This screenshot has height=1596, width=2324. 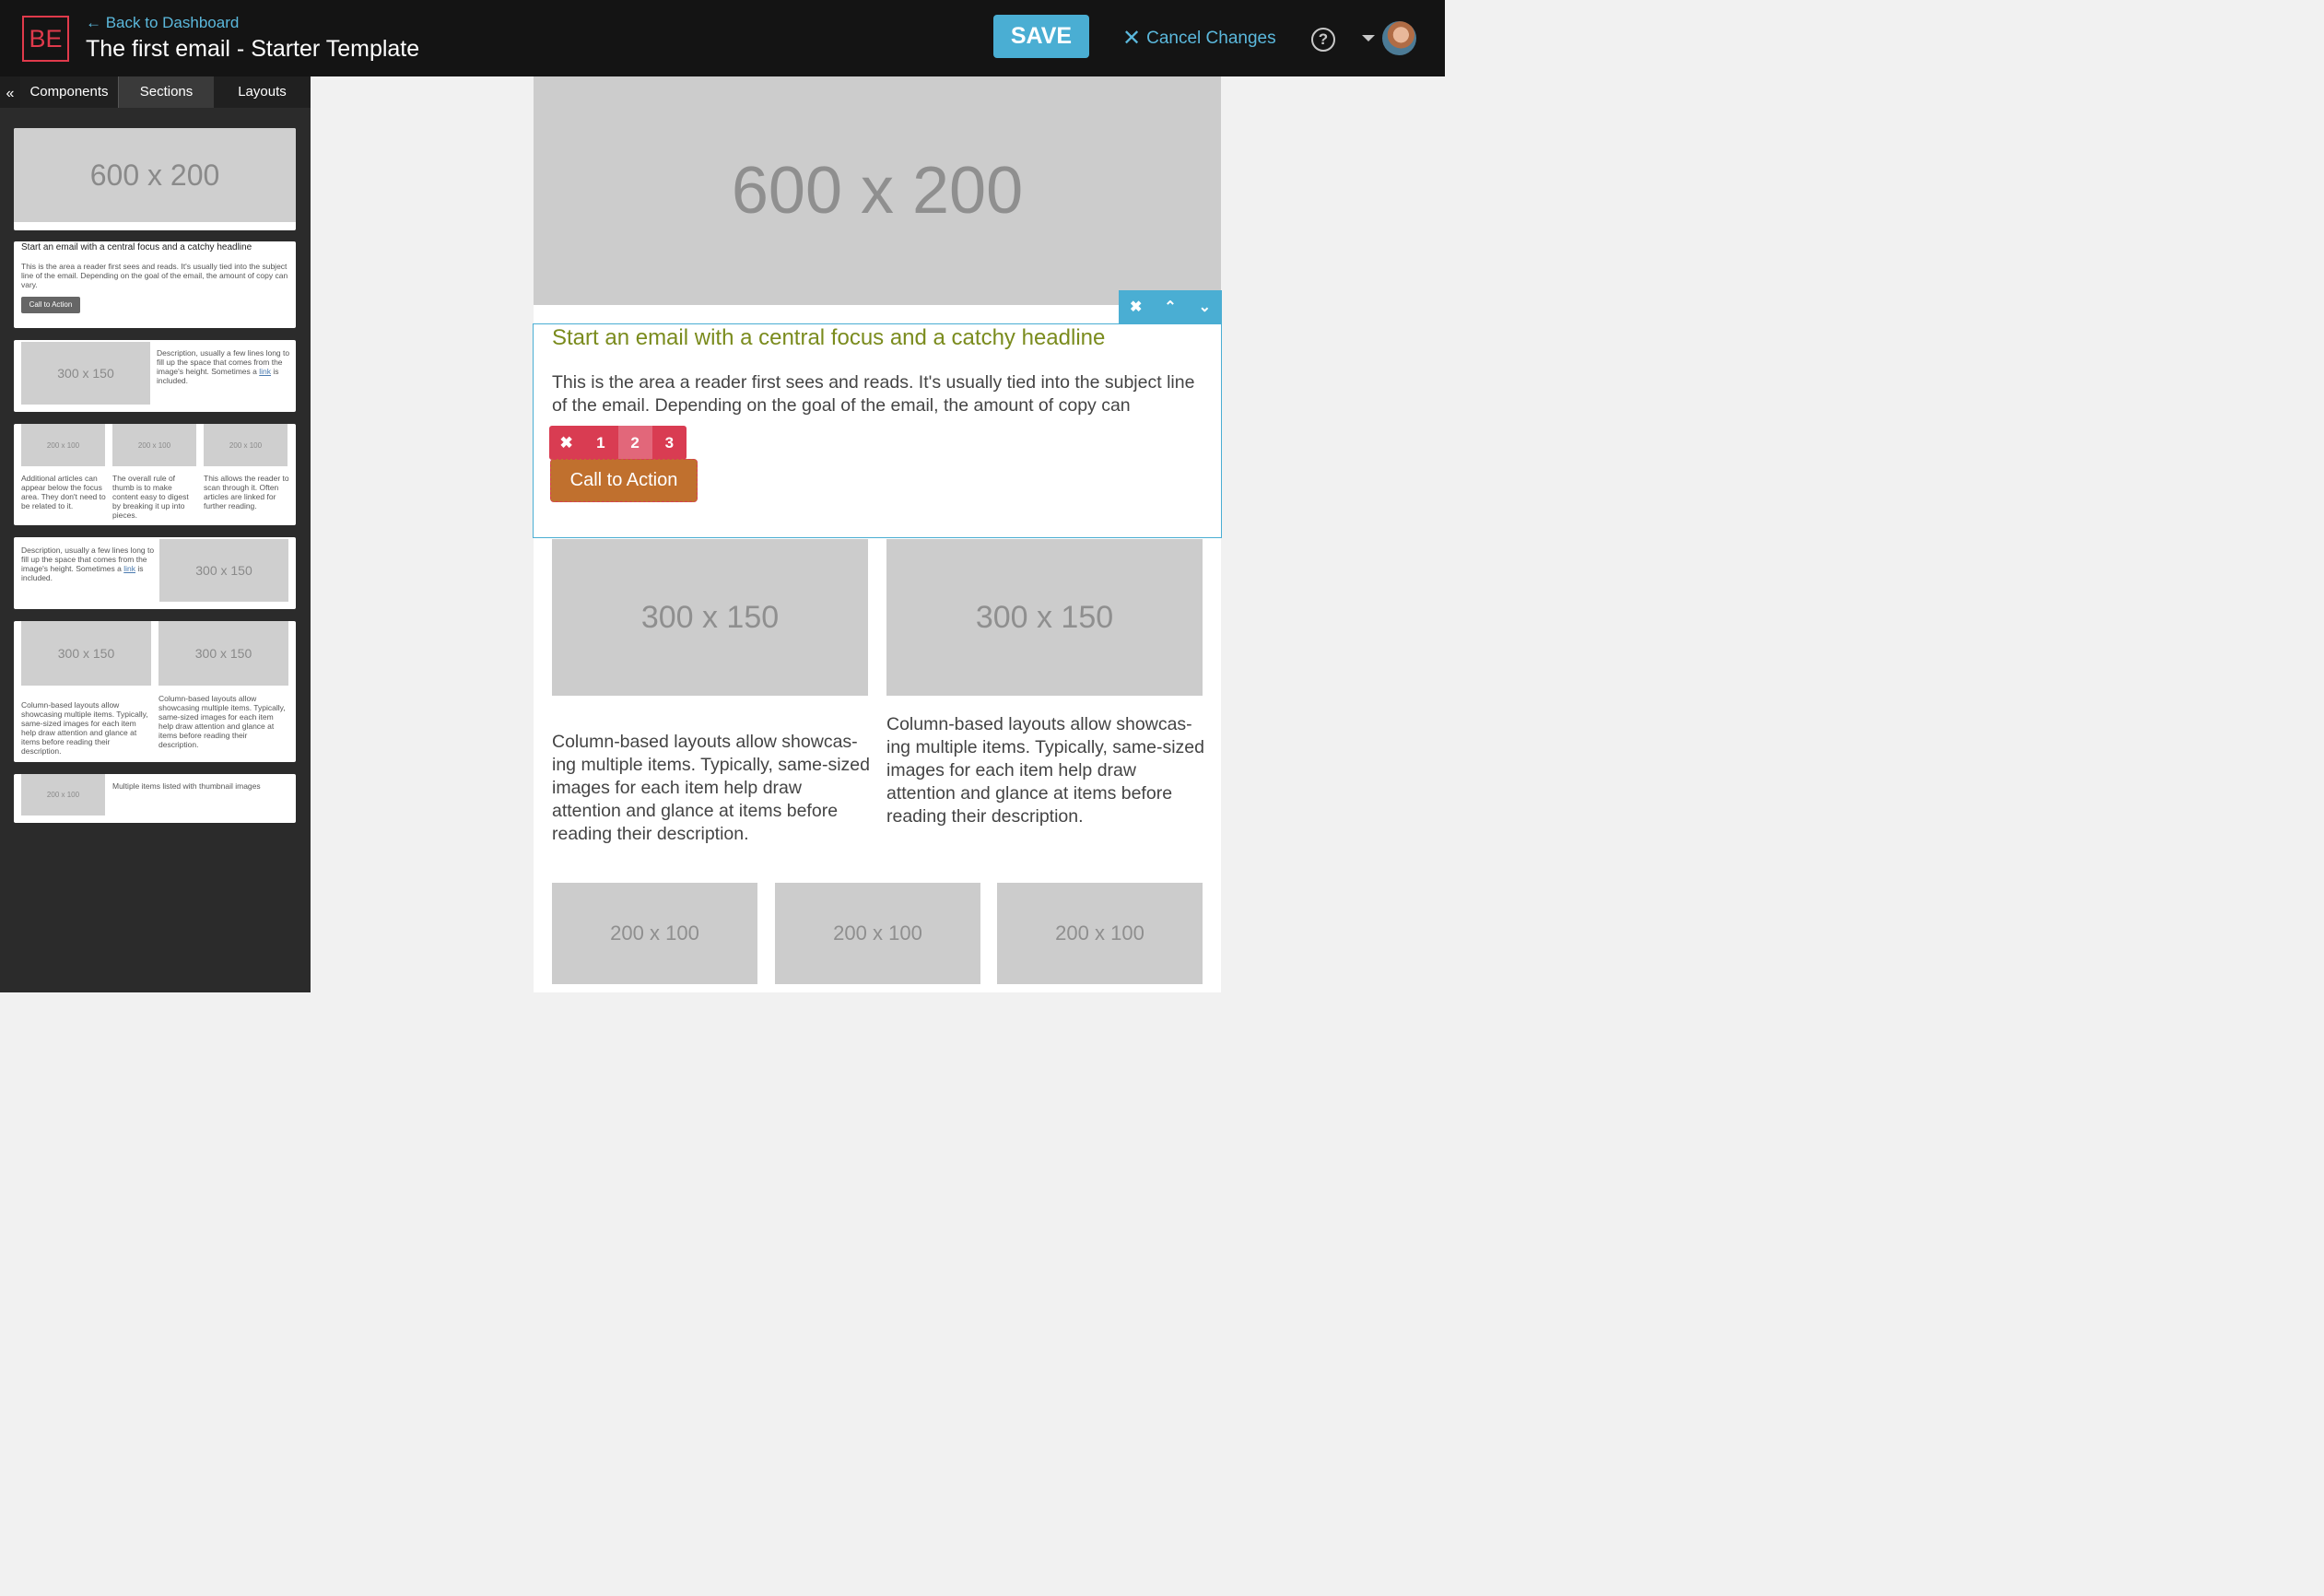 What do you see at coordinates (1041, 36) in the screenshot?
I see `save-button: SAVE` at bounding box center [1041, 36].